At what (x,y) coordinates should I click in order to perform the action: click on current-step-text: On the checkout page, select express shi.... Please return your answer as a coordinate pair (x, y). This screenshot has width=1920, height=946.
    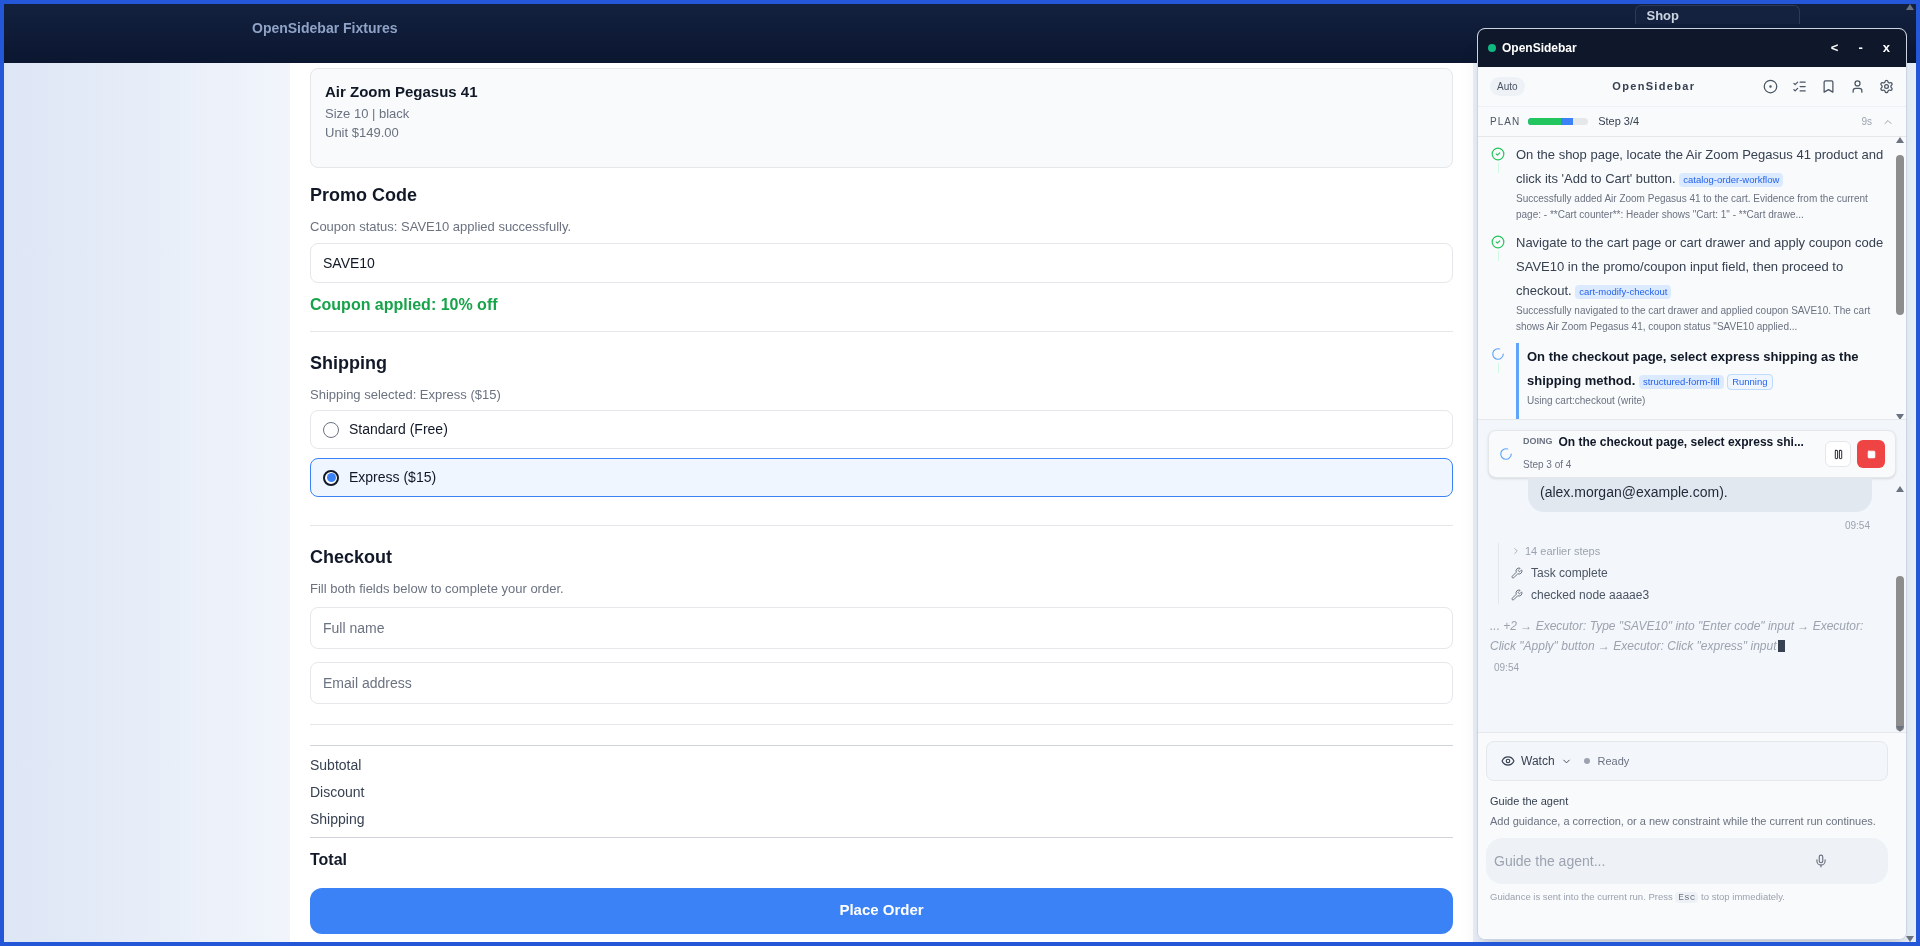
    Looking at the image, I should click on (1681, 442).